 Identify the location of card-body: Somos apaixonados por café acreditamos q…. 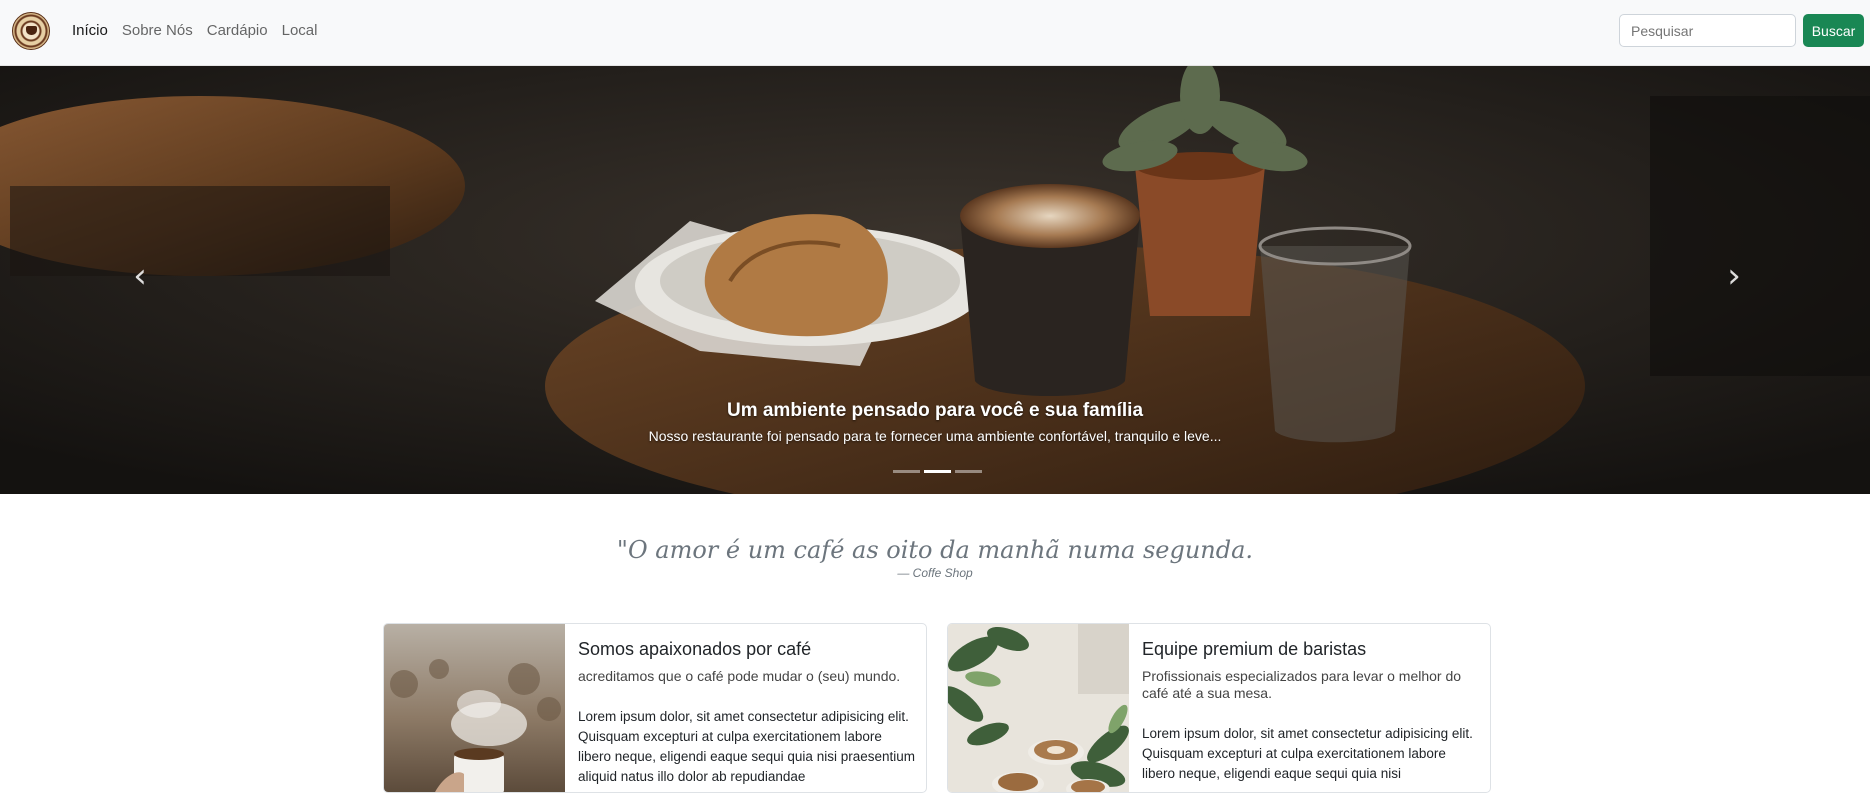
(748, 712).